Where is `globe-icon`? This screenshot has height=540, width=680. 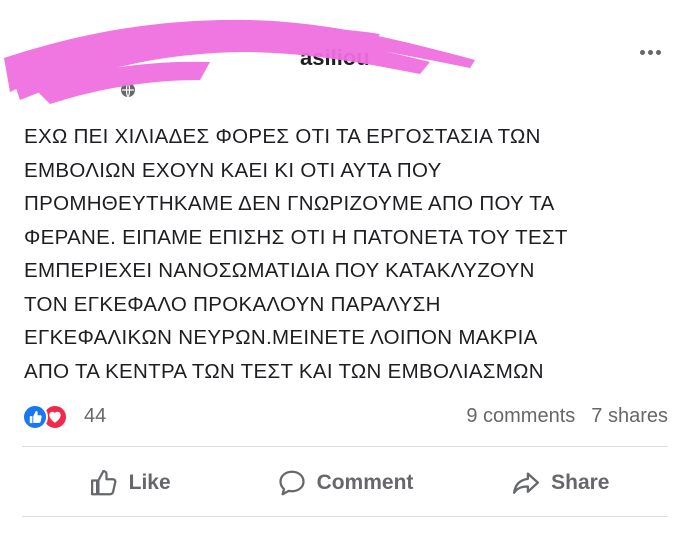 globe-icon is located at coordinates (128, 90).